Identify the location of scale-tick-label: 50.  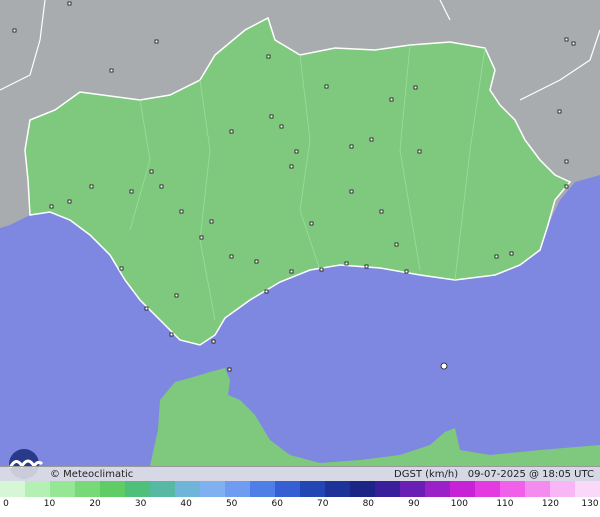
(231, 504).